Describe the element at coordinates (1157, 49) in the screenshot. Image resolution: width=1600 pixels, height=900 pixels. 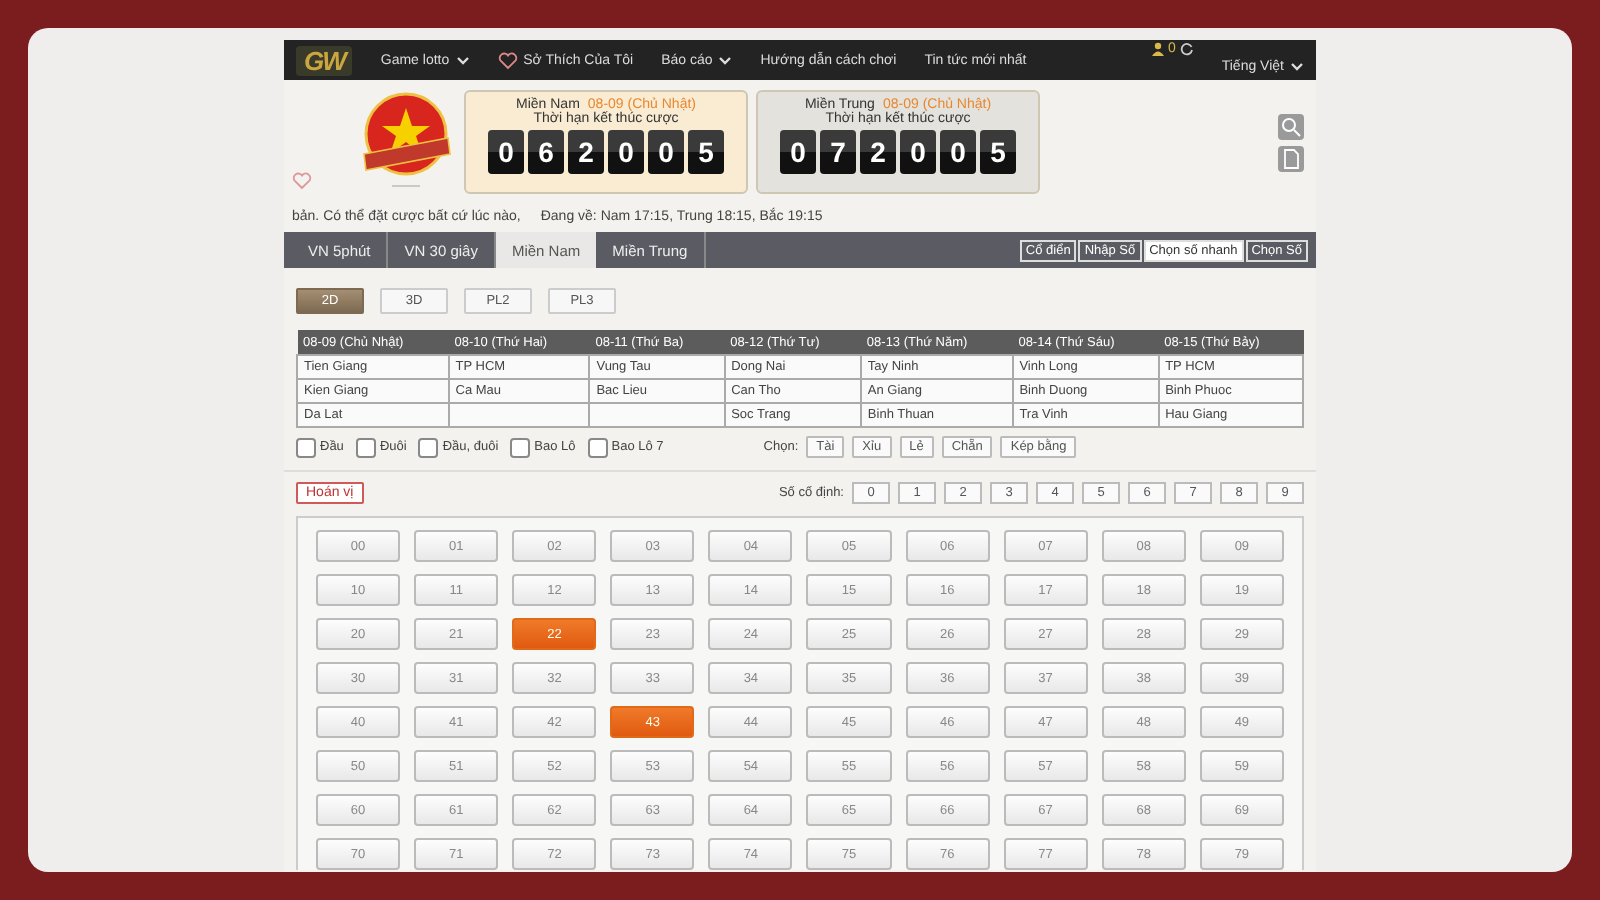
I see `user-icon` at that location.